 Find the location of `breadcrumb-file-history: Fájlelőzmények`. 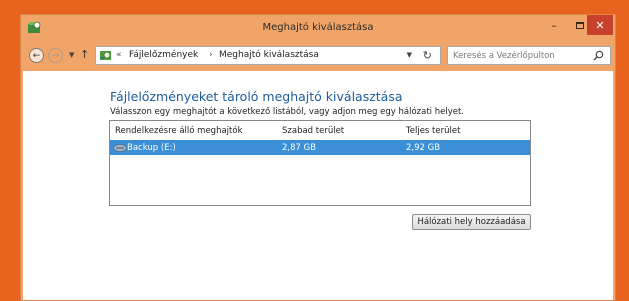

breadcrumb-file-history: Fájlelőzmények is located at coordinates (163, 55).